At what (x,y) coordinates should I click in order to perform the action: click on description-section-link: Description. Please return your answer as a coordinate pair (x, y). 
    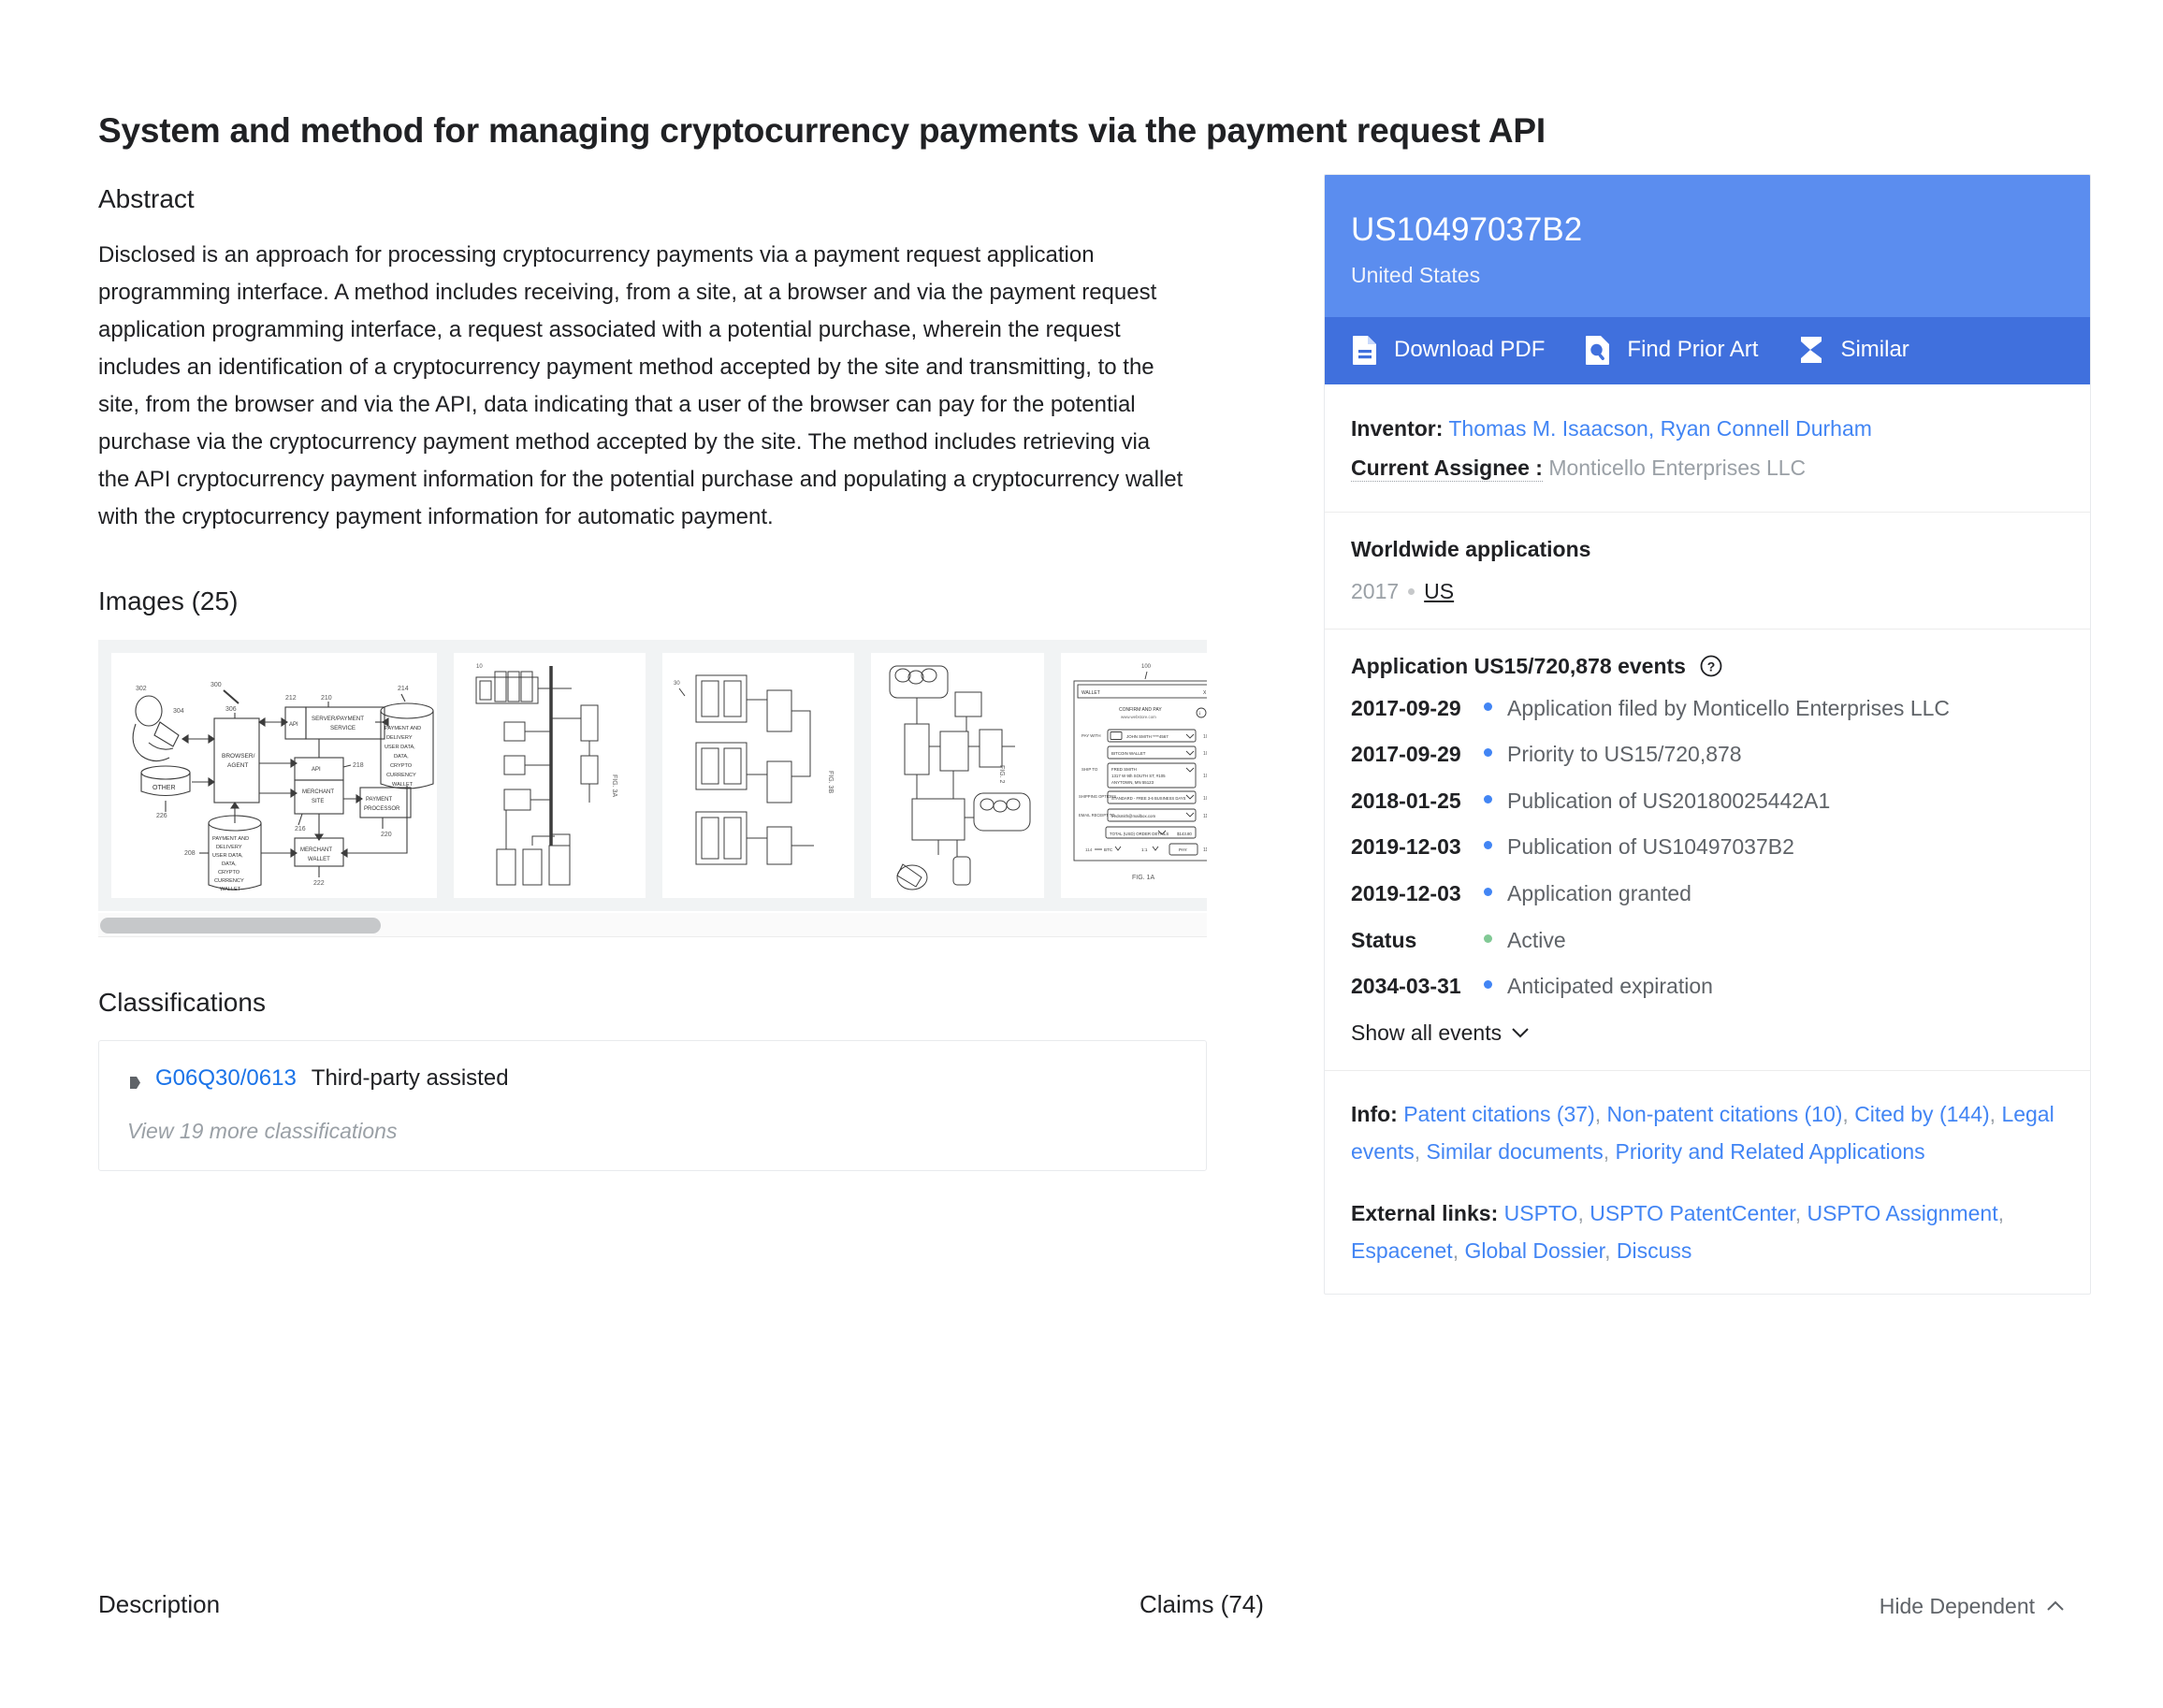
    Looking at the image, I should click on (159, 1604).